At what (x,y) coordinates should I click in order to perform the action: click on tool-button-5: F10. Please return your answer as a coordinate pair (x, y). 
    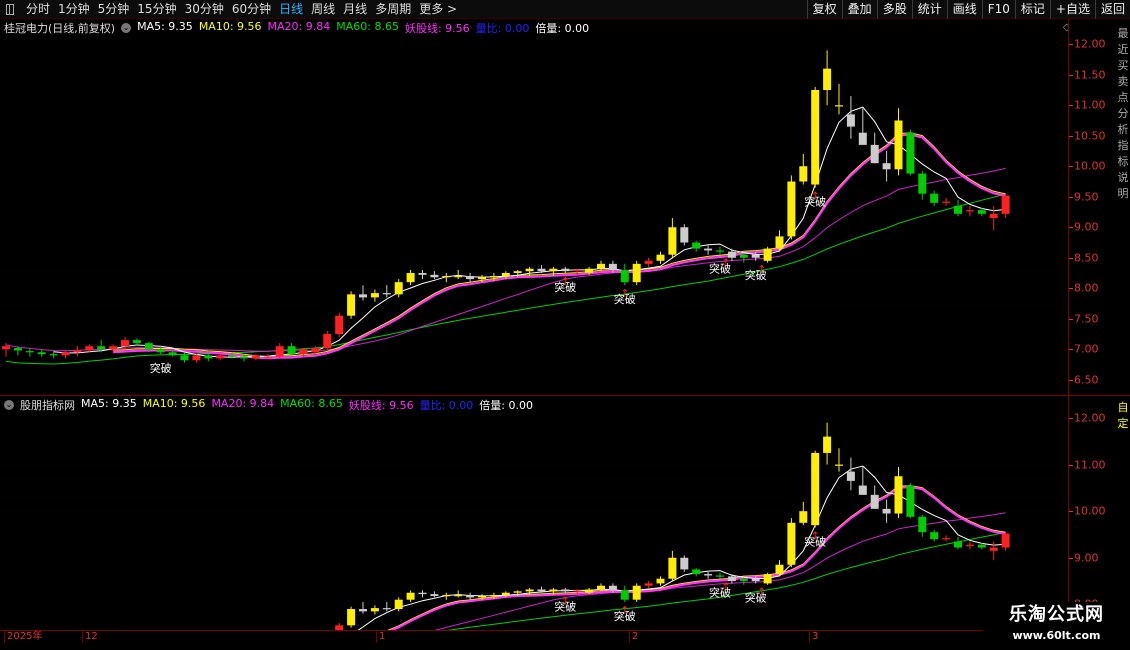
    Looking at the image, I should click on (998, 9).